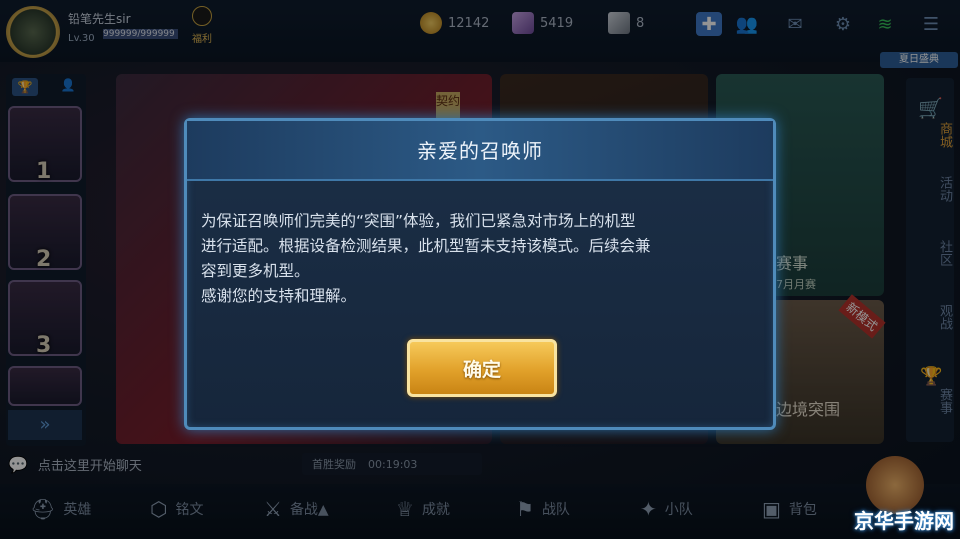 This screenshot has height=539, width=960. What do you see at coordinates (418, 221) in the screenshot?
I see `dialog-line: 为保证召唤师们完美的“突围”体验，我们已紧急对市场上的机型` at bounding box center [418, 221].